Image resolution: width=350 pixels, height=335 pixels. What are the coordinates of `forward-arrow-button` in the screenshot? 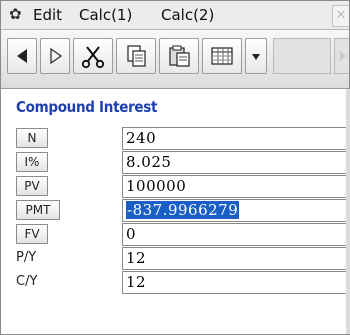 It's located at (55, 56).